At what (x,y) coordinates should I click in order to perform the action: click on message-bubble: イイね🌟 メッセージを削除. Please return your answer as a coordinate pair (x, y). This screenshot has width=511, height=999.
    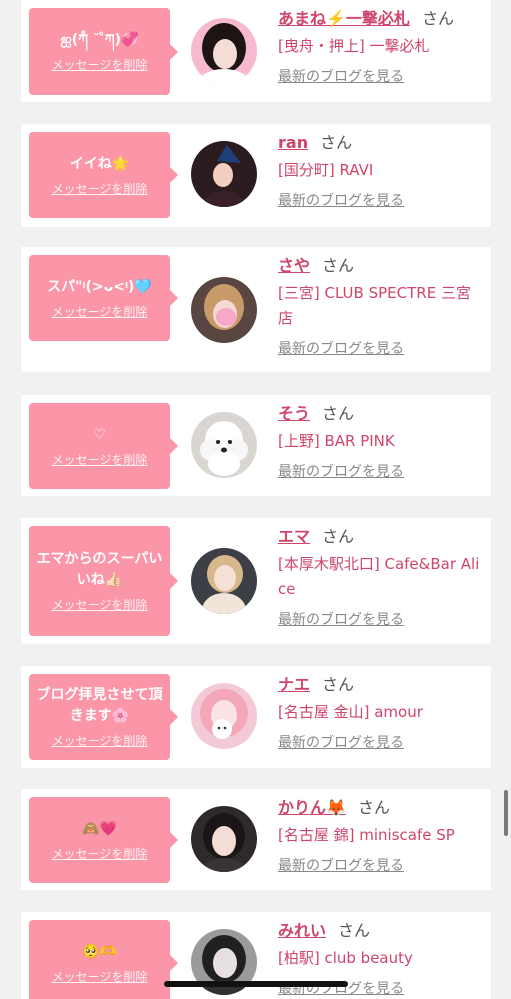
    Looking at the image, I should click on (103, 175).